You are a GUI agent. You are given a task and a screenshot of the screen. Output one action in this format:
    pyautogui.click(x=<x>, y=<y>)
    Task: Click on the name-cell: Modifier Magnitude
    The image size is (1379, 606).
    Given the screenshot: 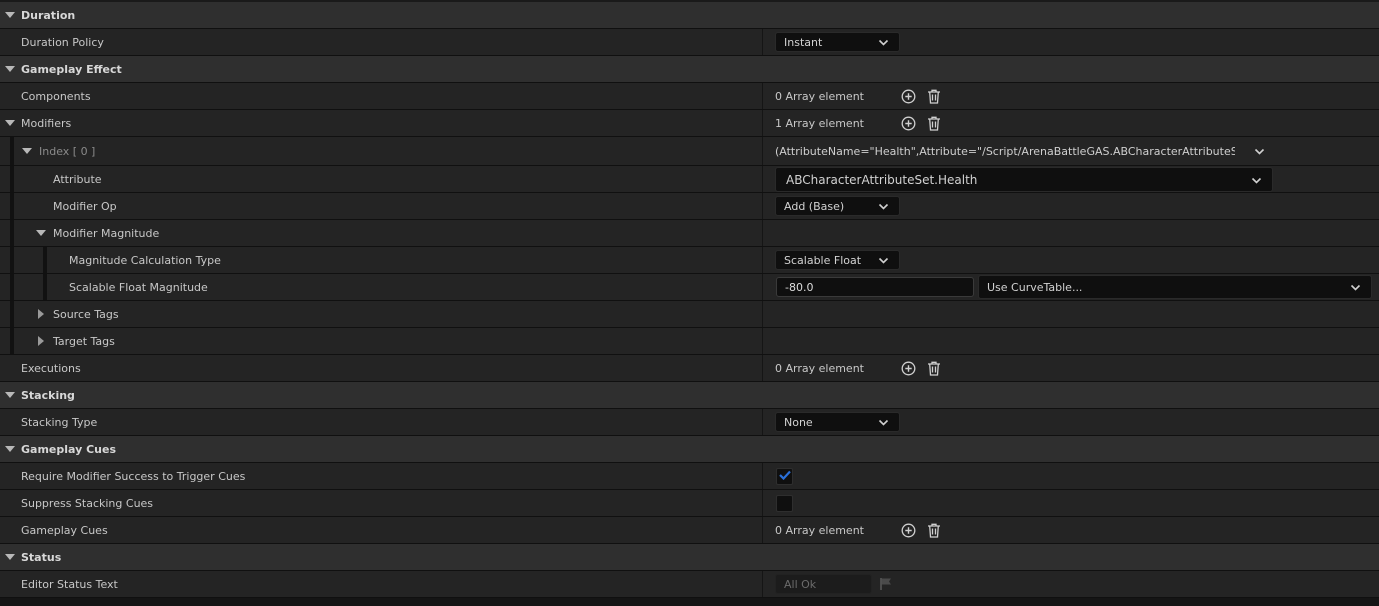 What is the action you would take?
    pyautogui.click(x=381, y=233)
    